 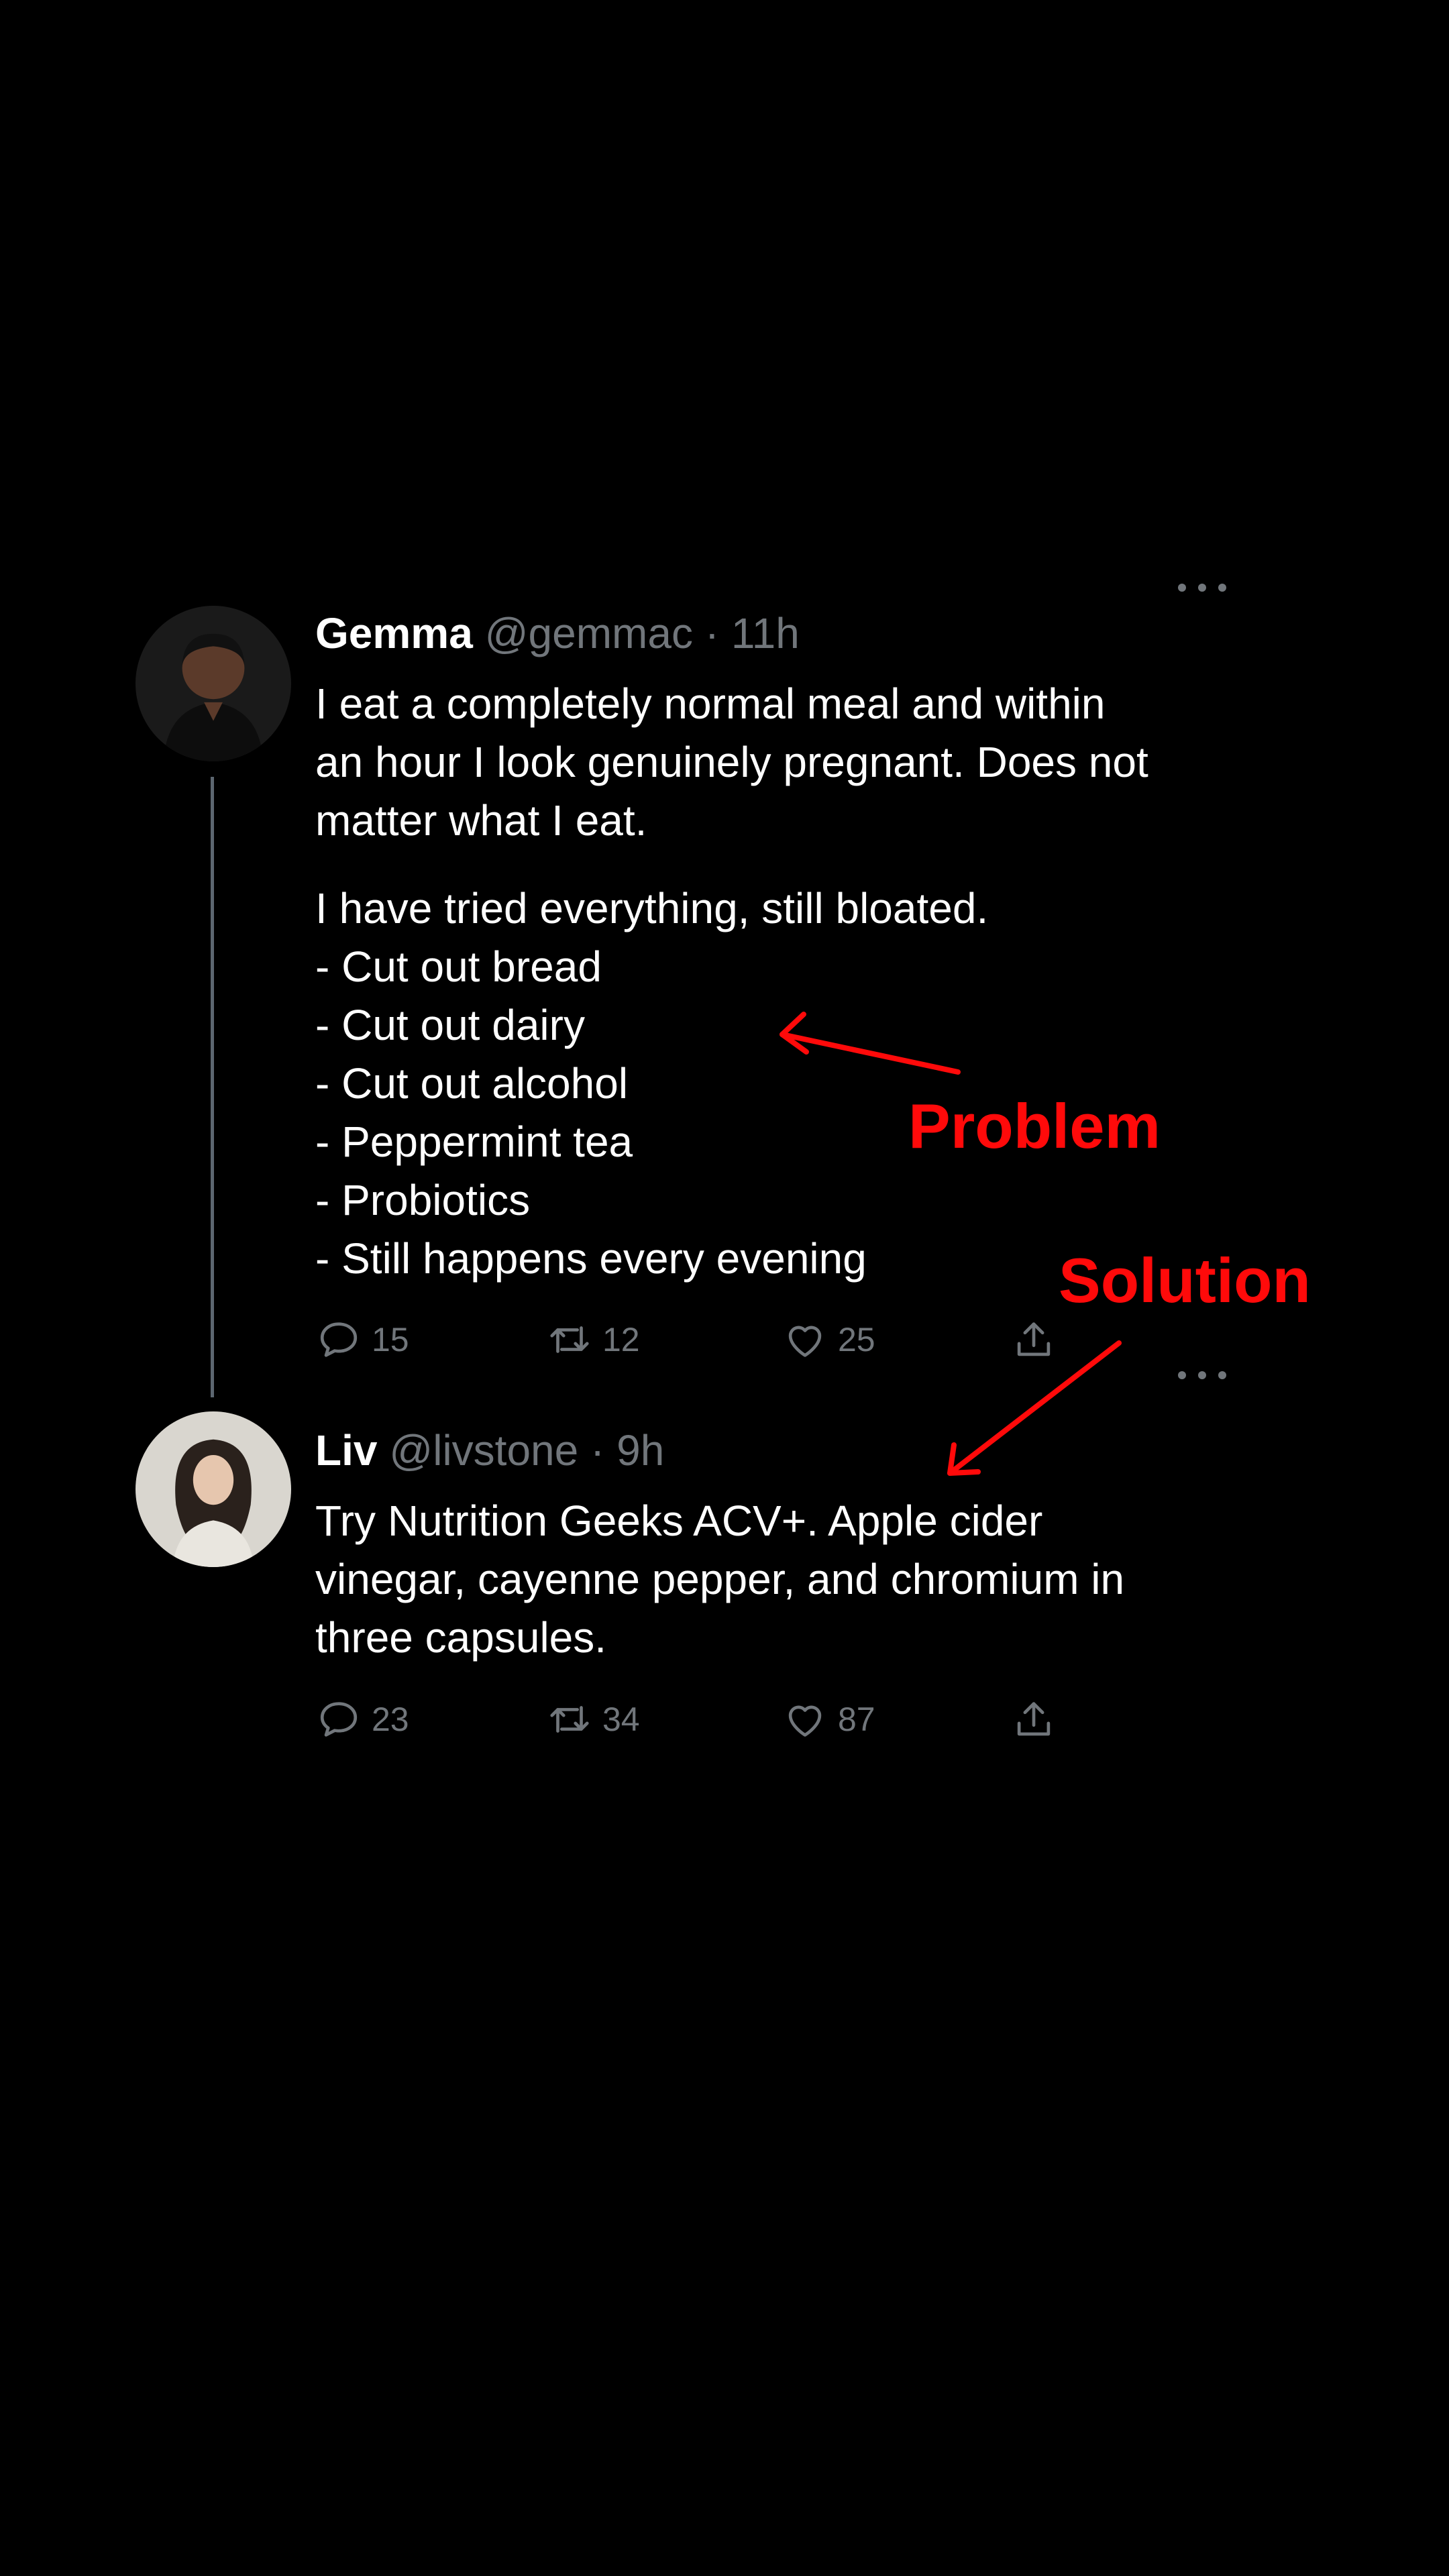 I want to click on tweet-list-intro: I have tried everything, still bloated., so click(x=652, y=908).